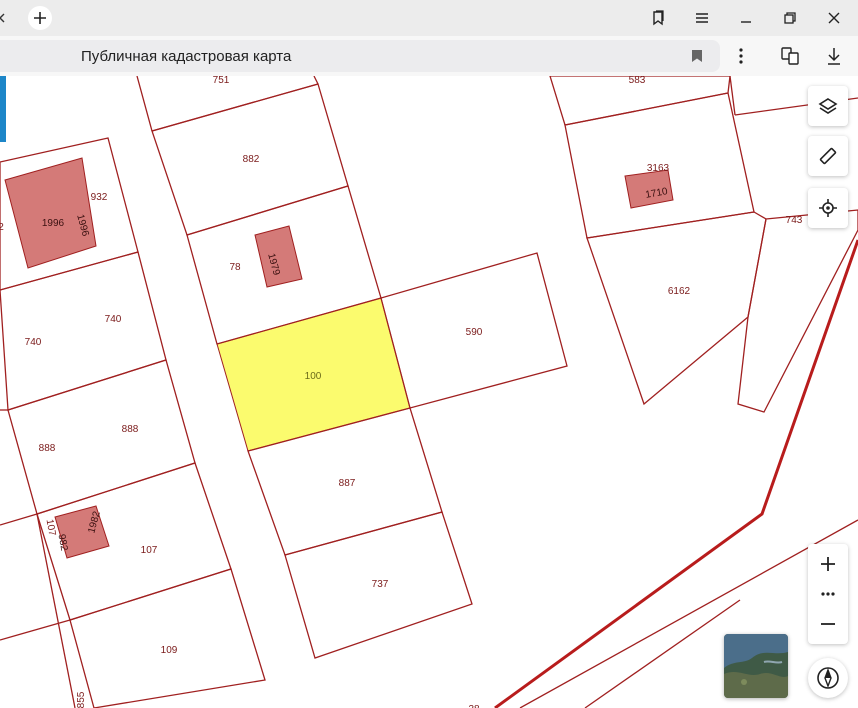  I want to click on ruler-button, so click(828, 156).